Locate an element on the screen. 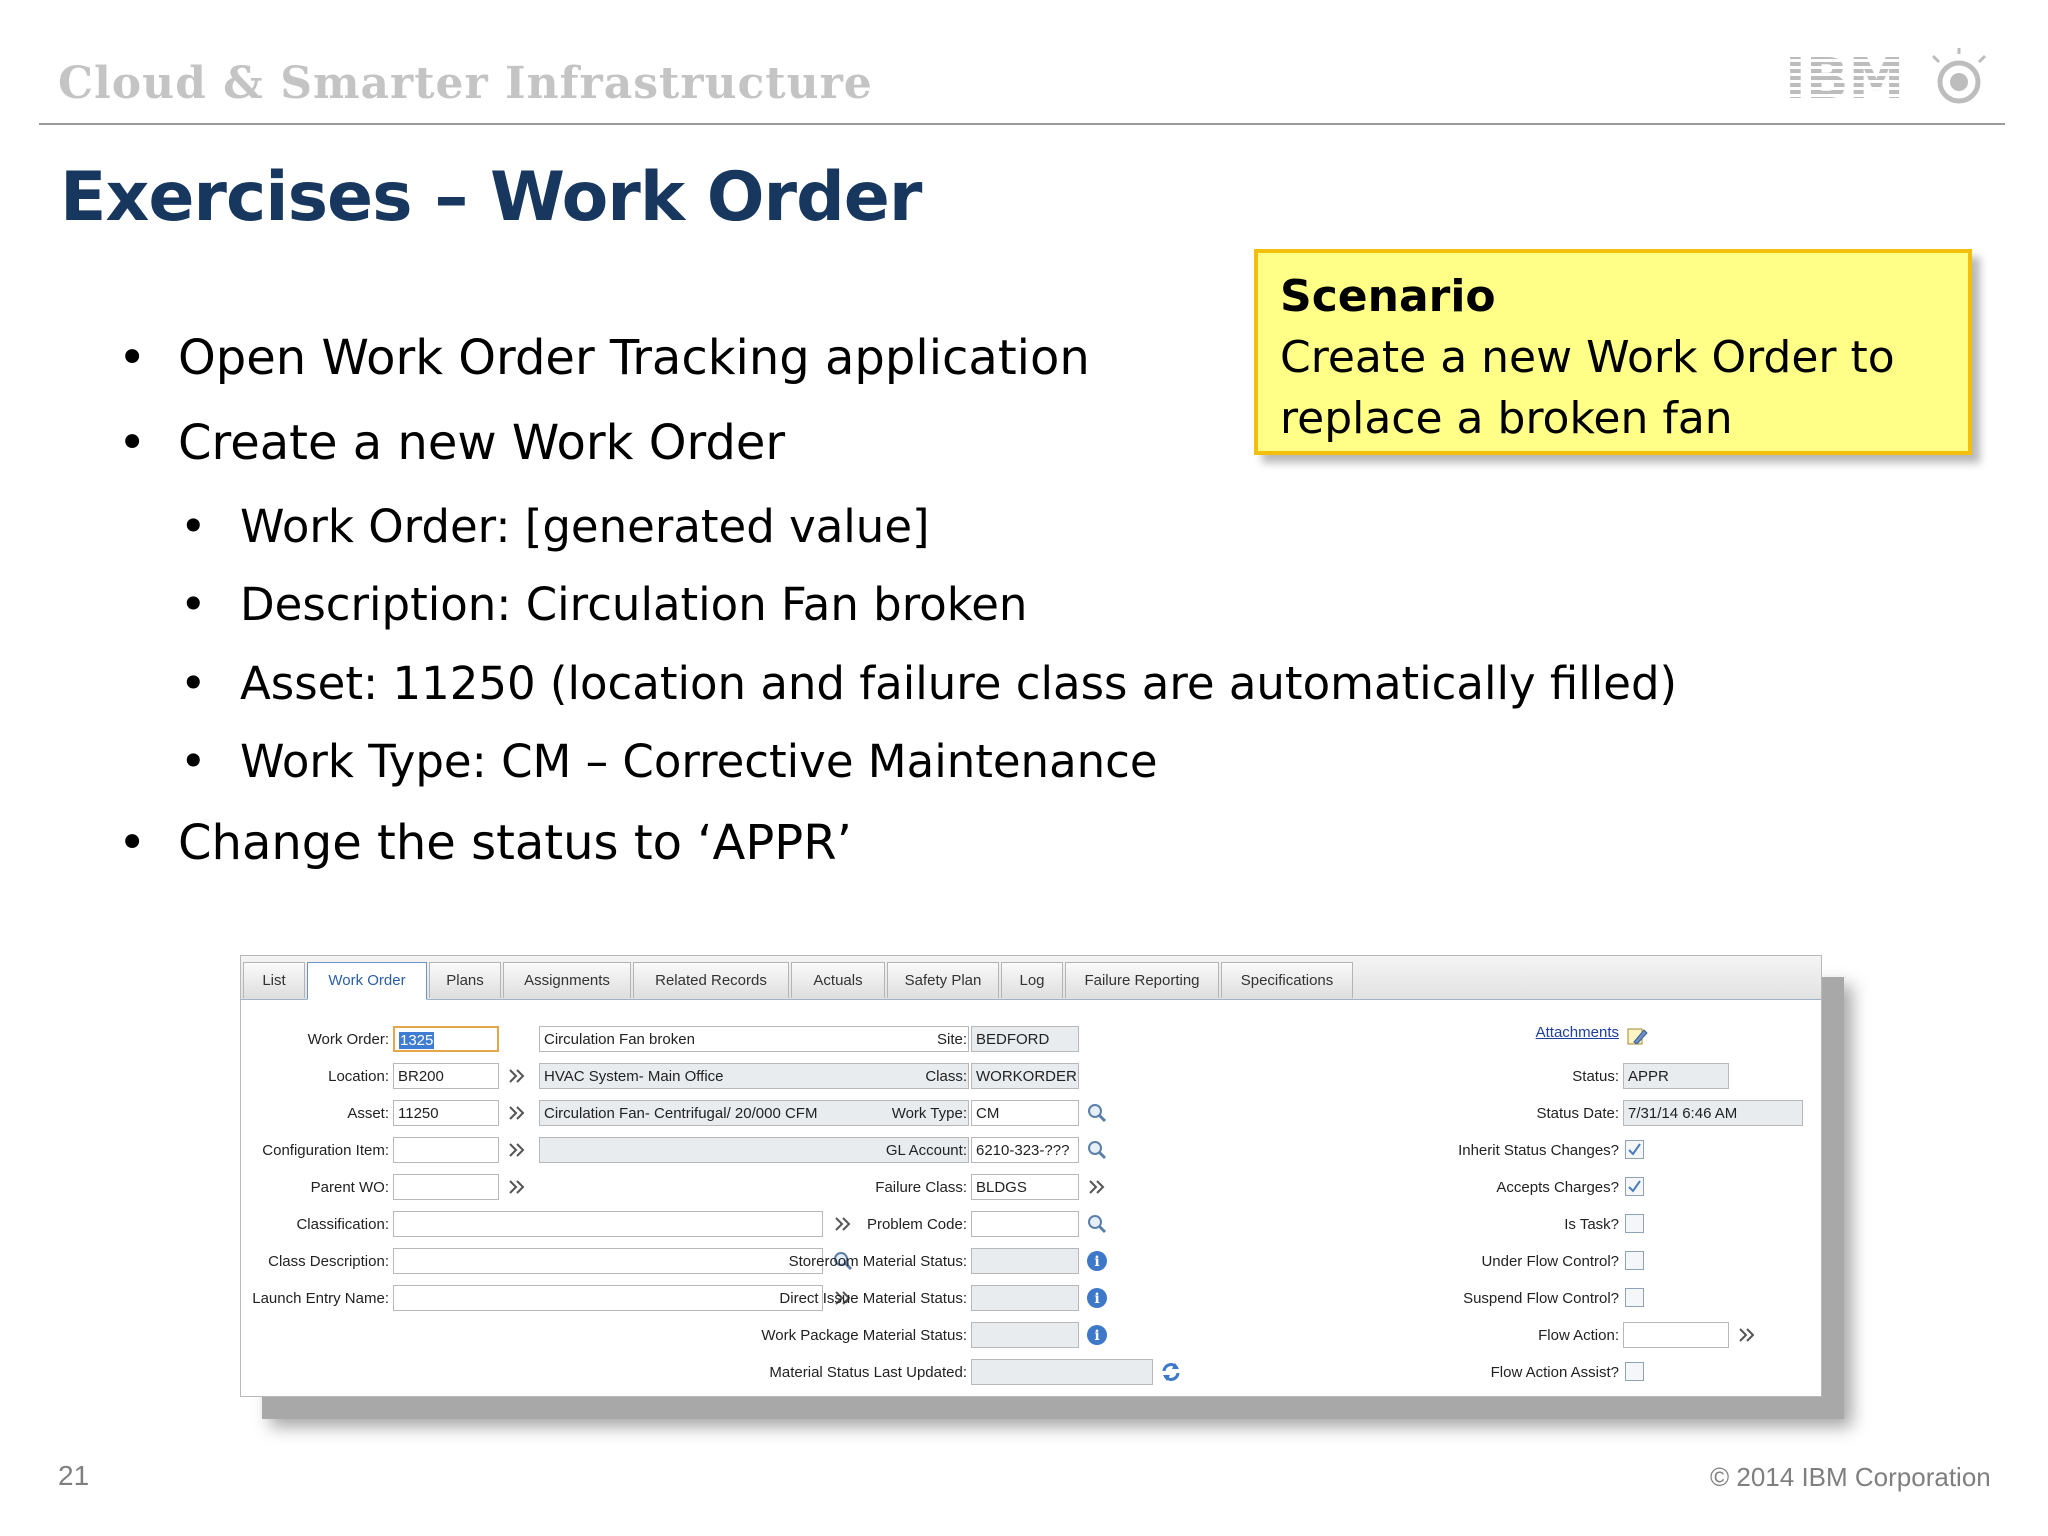 The image size is (2048, 1536). tab-related-records: Related Records is located at coordinates (711, 980).